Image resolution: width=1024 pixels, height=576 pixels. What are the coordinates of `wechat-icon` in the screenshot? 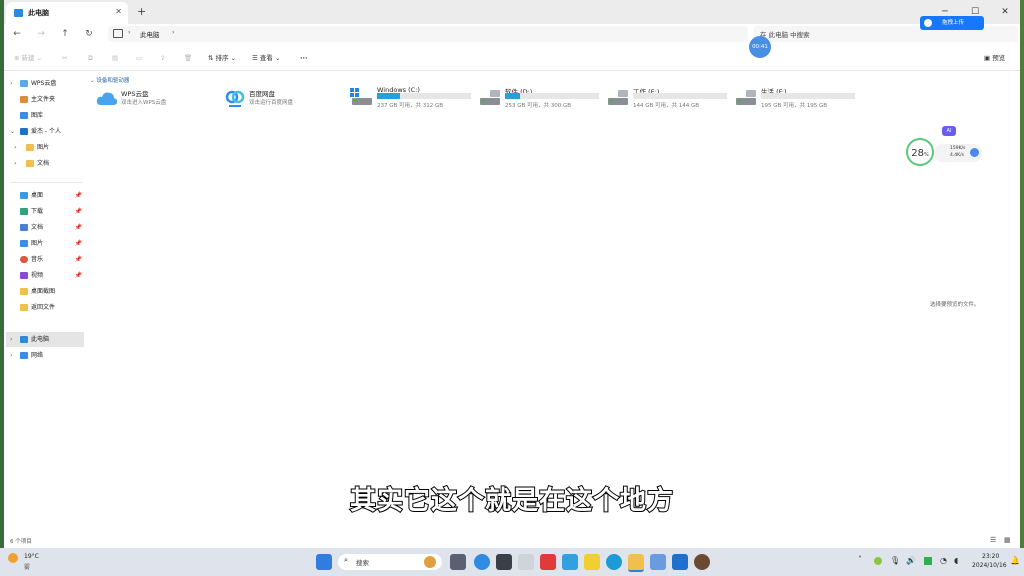 It's located at (928, 561).